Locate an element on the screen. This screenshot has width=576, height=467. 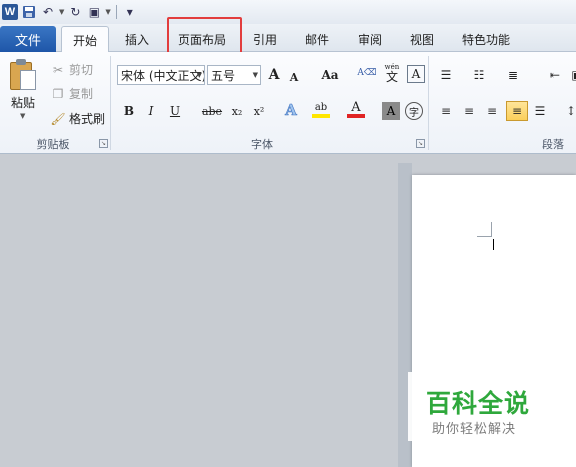
word-logo-icon: W is located at coordinates (10, 12).